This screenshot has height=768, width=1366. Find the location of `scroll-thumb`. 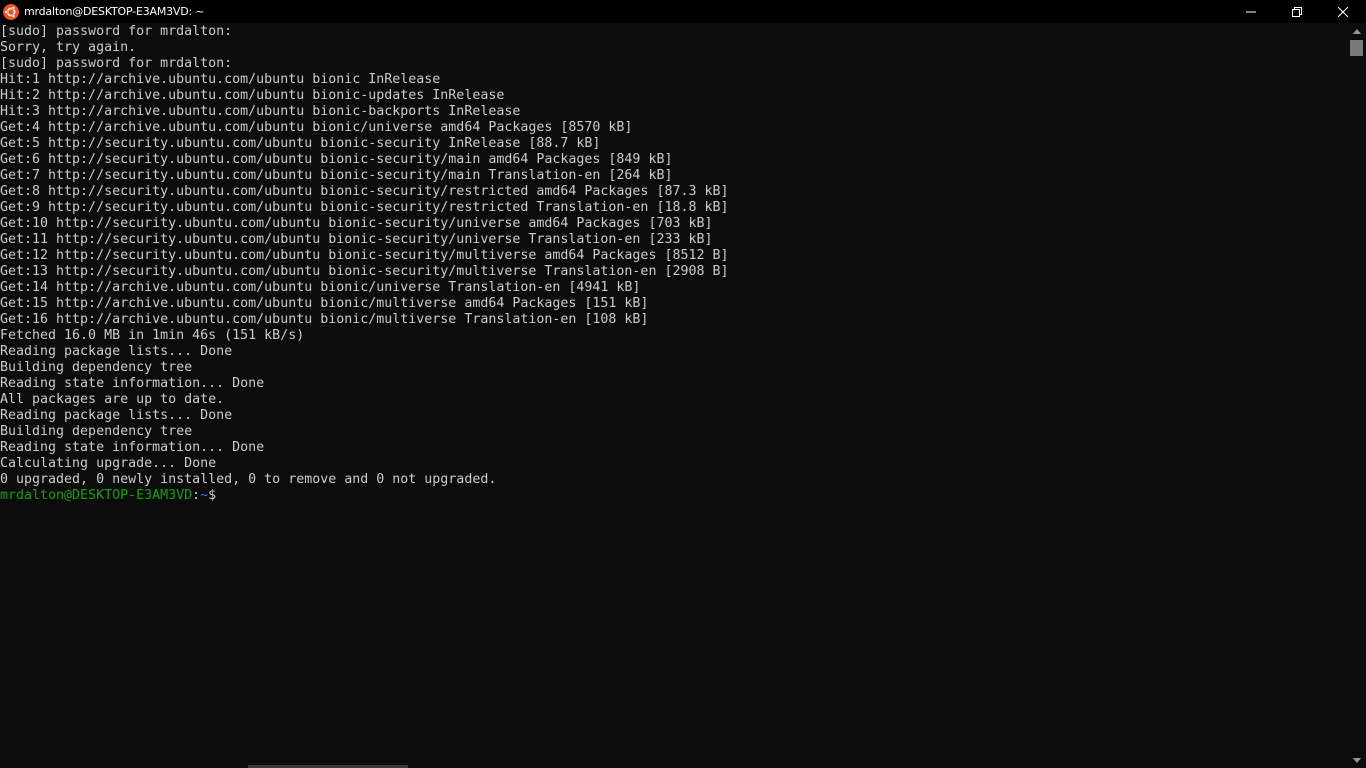

scroll-thumb is located at coordinates (1356, 48).